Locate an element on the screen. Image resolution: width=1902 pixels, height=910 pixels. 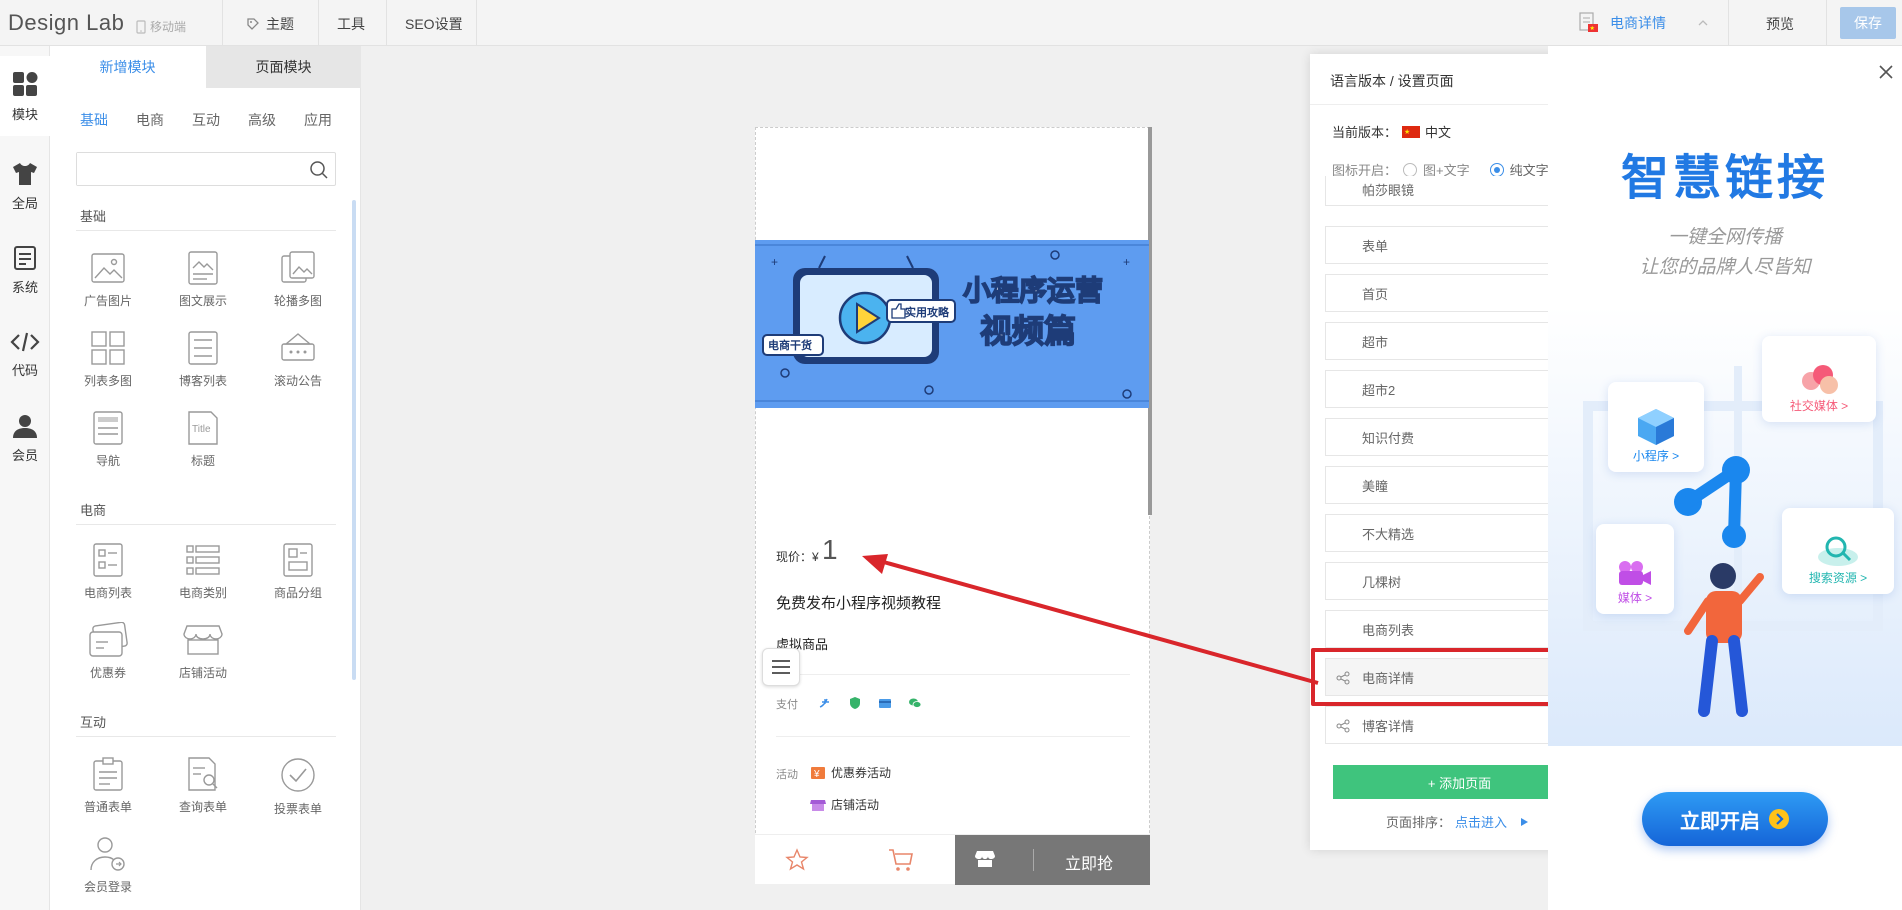
module-list-images: 列表多图 is located at coordinates (108, 359).